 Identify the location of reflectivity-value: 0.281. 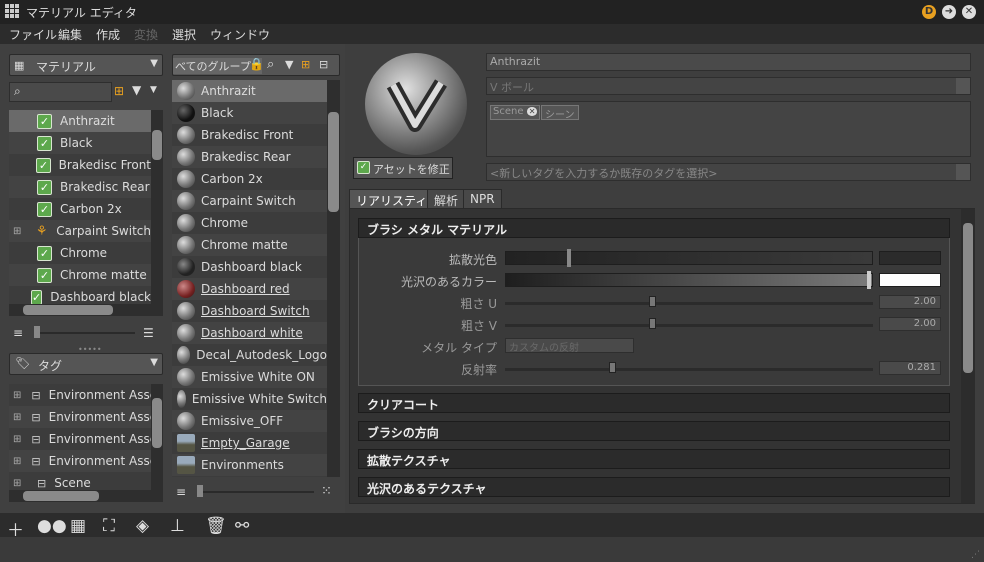
(910, 368).